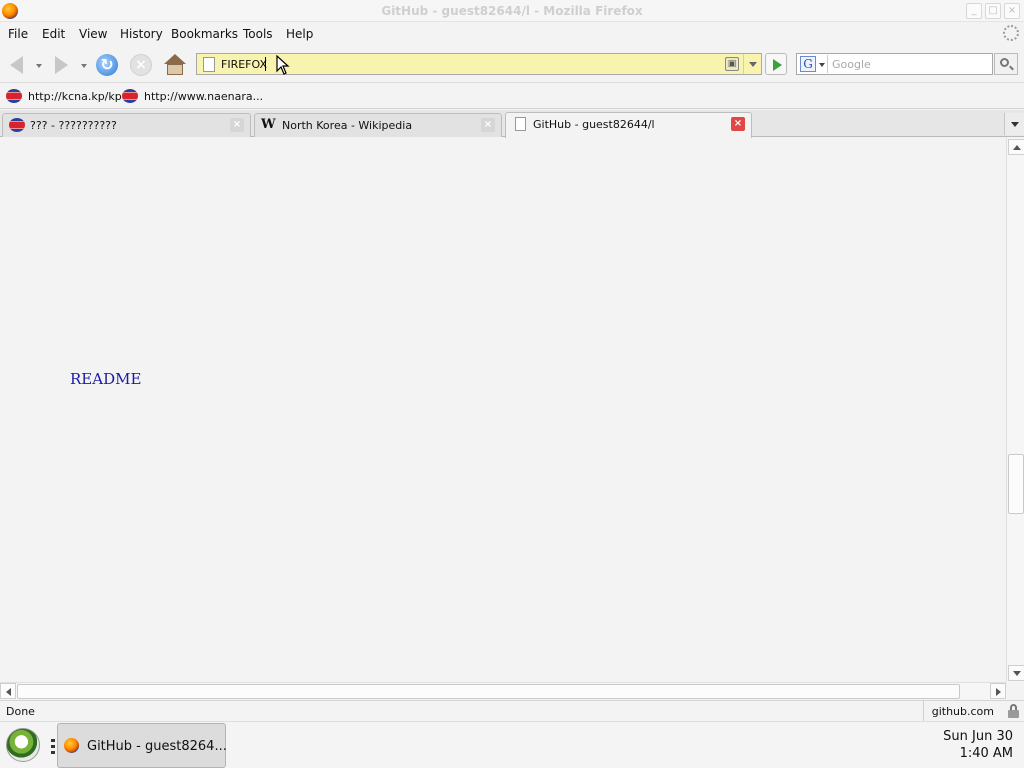 The width and height of the screenshot is (1024, 768). Describe the element at coordinates (512, 744) in the screenshot. I see `taskbar: GitHub - guest8264... Sun Jun 30 1:40 AM` at that location.